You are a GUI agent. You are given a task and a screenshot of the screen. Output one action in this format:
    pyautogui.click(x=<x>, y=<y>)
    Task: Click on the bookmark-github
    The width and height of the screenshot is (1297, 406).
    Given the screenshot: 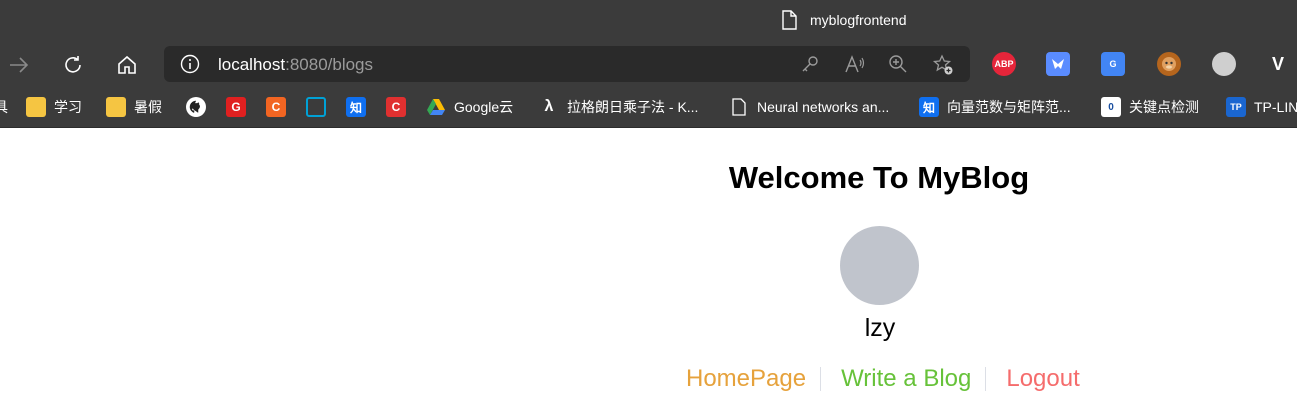 What is the action you would take?
    pyautogui.click(x=200, y=107)
    